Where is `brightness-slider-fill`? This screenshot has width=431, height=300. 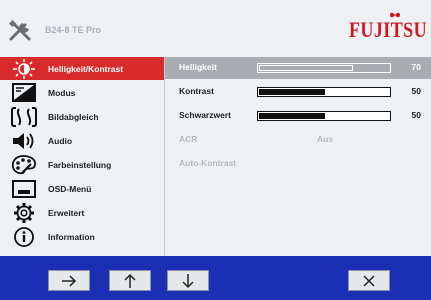 brightness-slider-fill is located at coordinates (306, 68).